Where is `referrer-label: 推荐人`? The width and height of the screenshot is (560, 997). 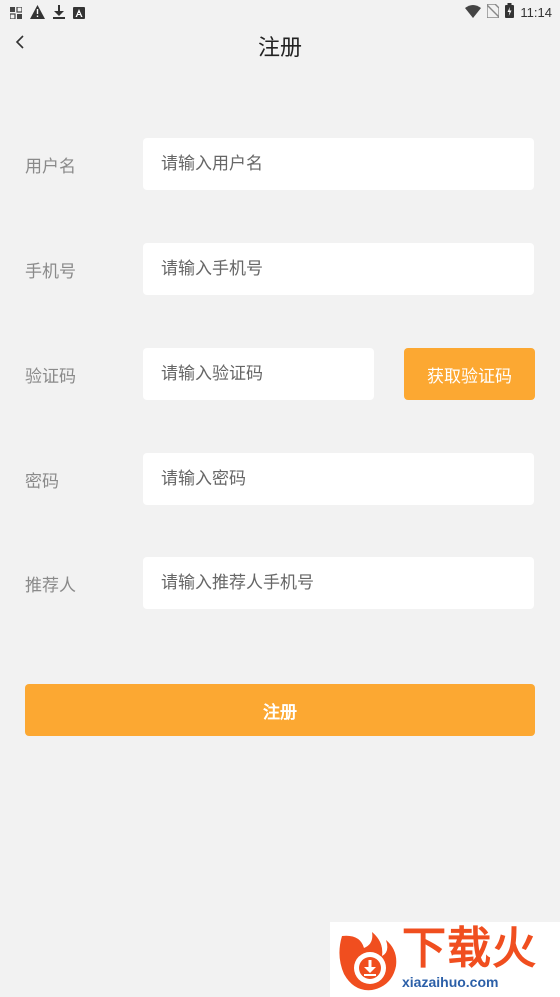 referrer-label: 推荐人 is located at coordinates (50, 586).